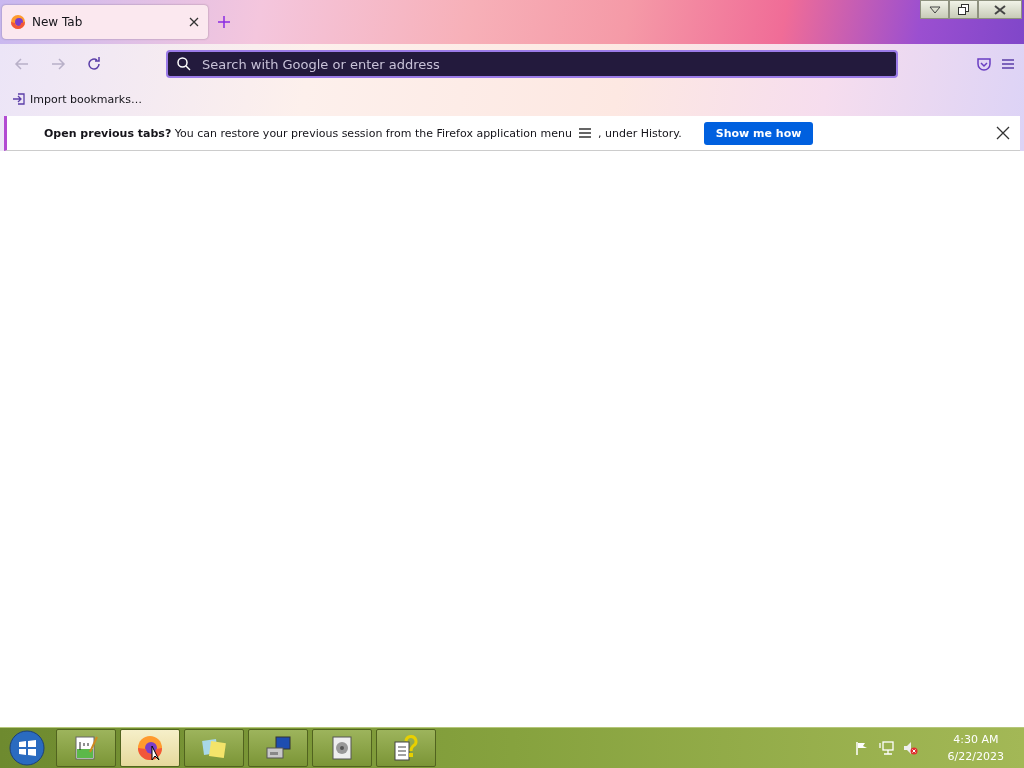 The width and height of the screenshot is (1024, 768). What do you see at coordinates (58, 22) in the screenshot?
I see `tab-title: New Tab` at bounding box center [58, 22].